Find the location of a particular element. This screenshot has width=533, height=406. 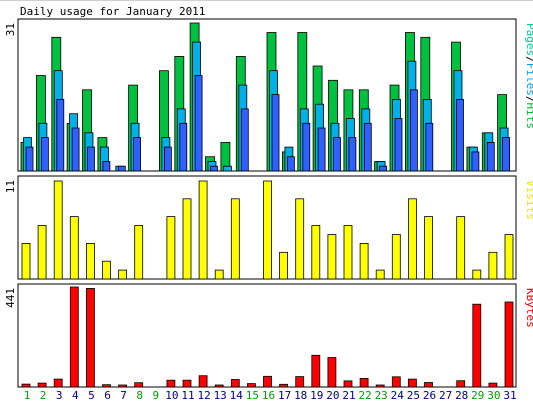

x-label-day-13: 13 is located at coordinates (220, 395).